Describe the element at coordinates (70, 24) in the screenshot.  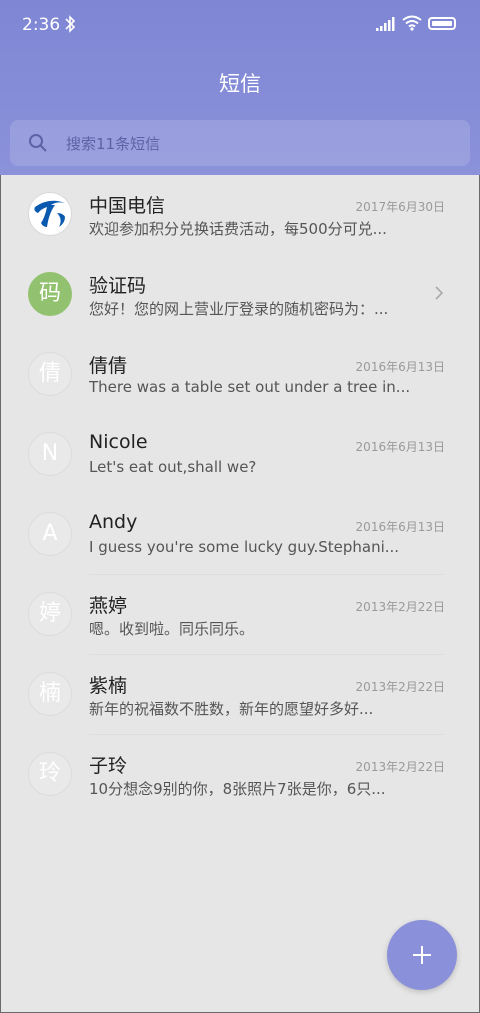
I see `bluetooth-icon` at that location.